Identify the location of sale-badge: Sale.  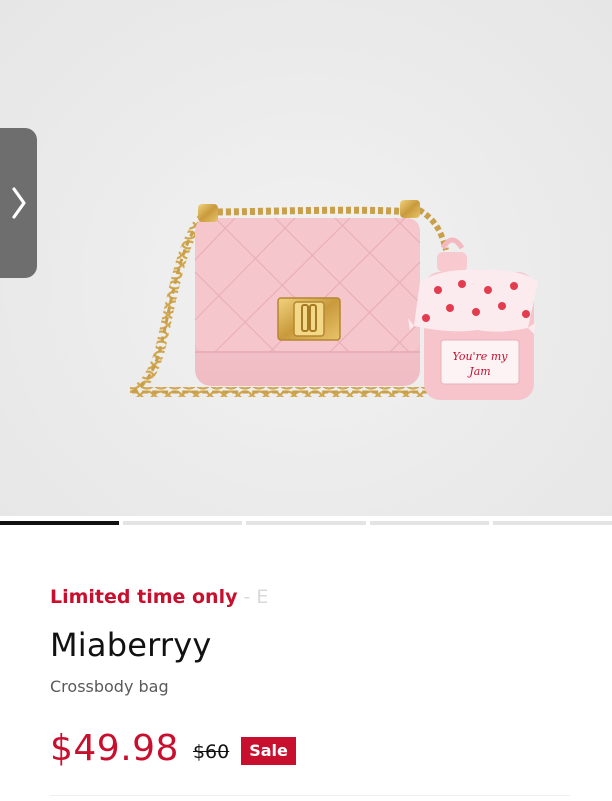
(268, 750).